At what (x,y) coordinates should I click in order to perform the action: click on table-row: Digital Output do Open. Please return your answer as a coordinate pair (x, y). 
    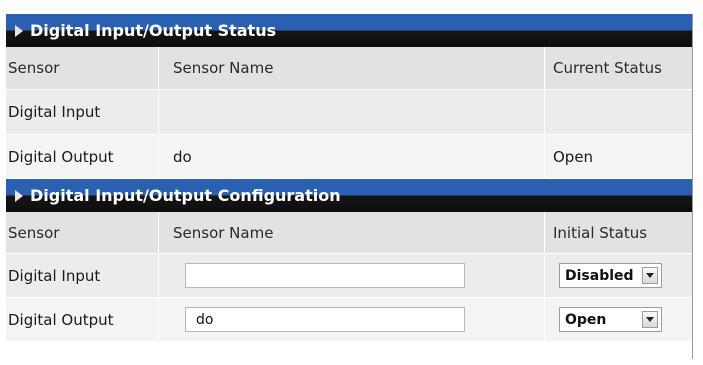
    Looking at the image, I should click on (349, 157).